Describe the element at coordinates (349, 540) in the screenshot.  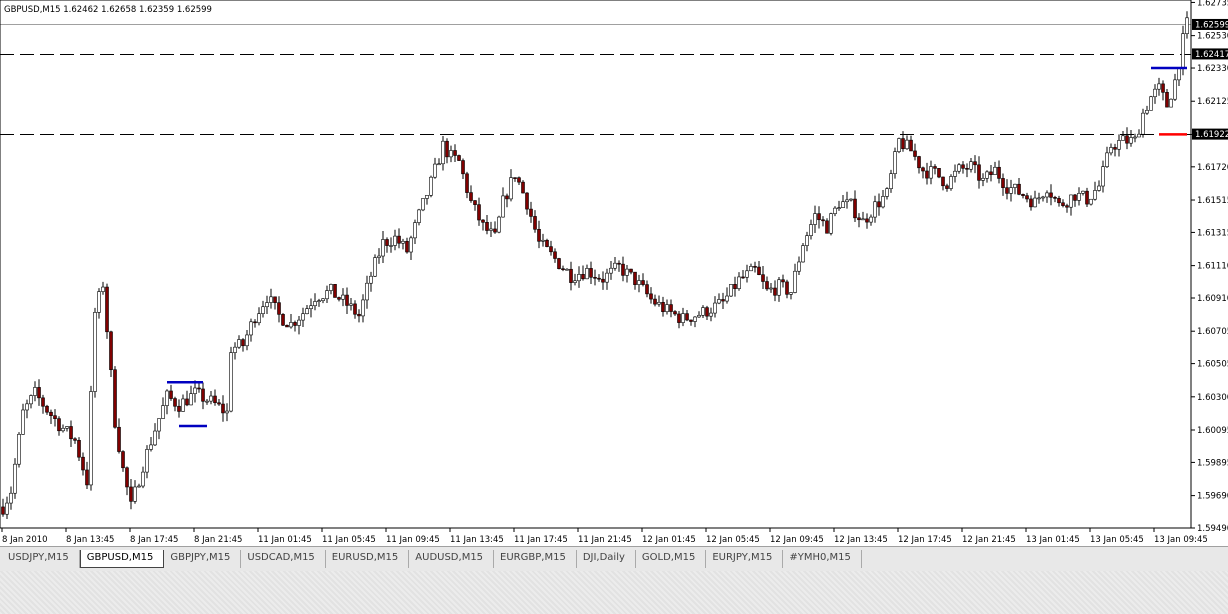
I see `x-tick-label: 11 Jan 05:45` at that location.